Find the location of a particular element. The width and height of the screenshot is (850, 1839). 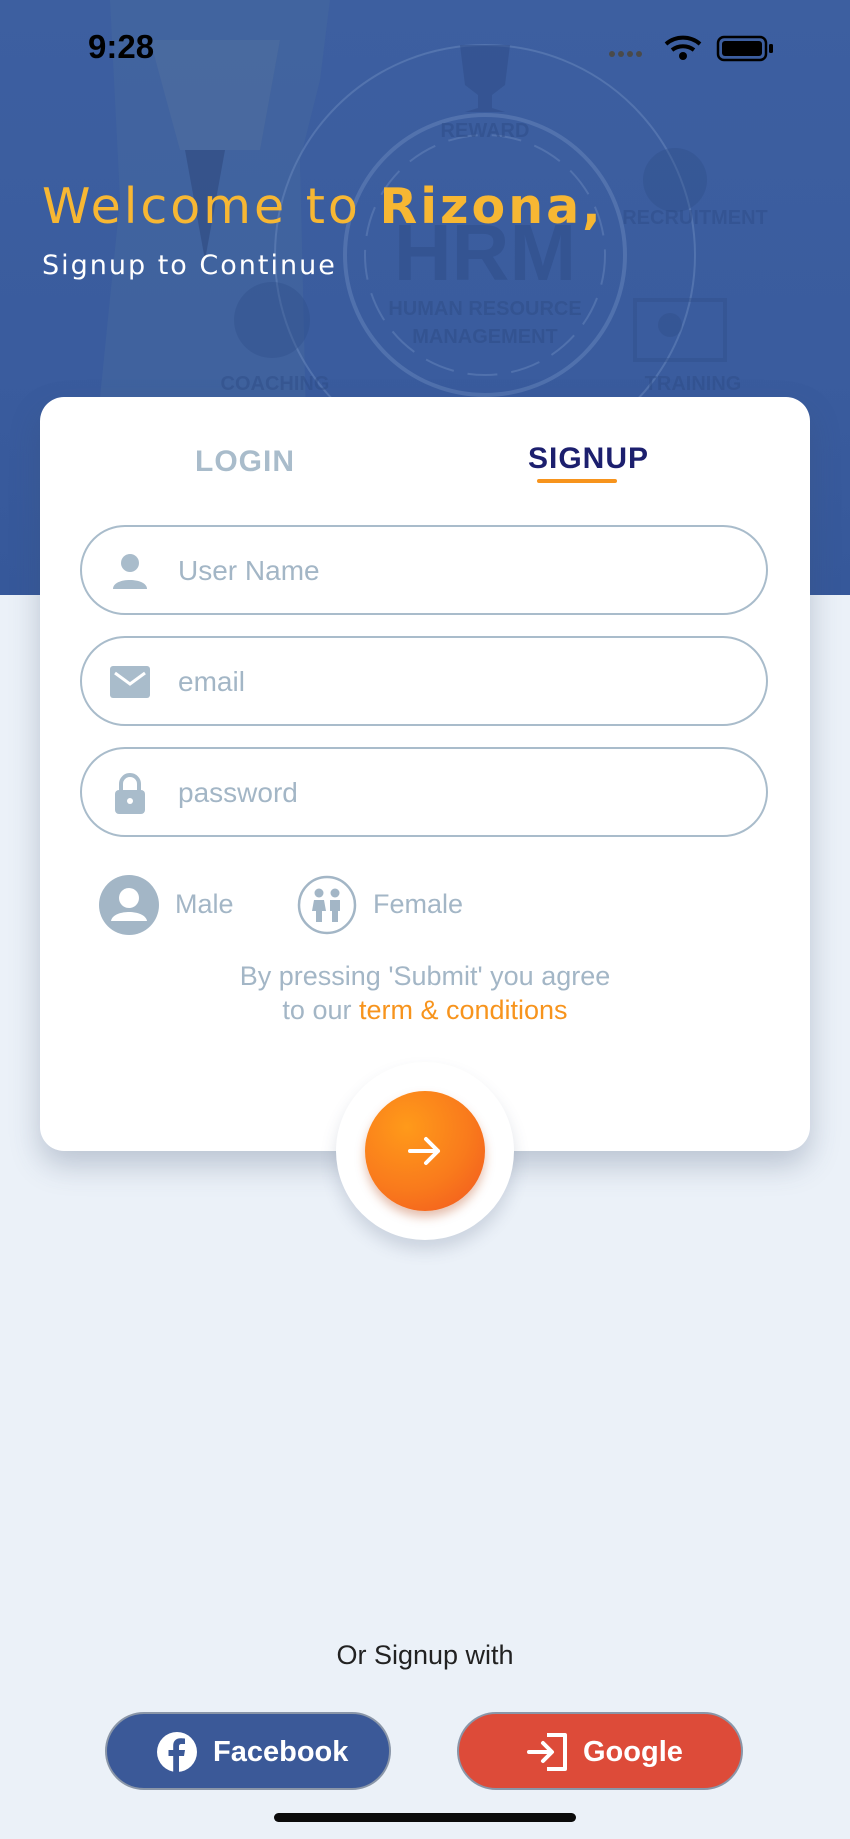

status-icons is located at coordinates (703, 49).